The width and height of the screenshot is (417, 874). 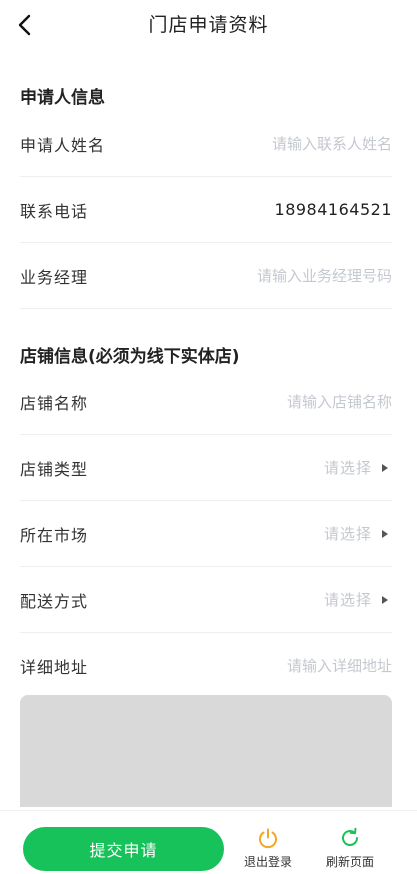 I want to click on manager-row: 业务经理, so click(x=206, y=276).